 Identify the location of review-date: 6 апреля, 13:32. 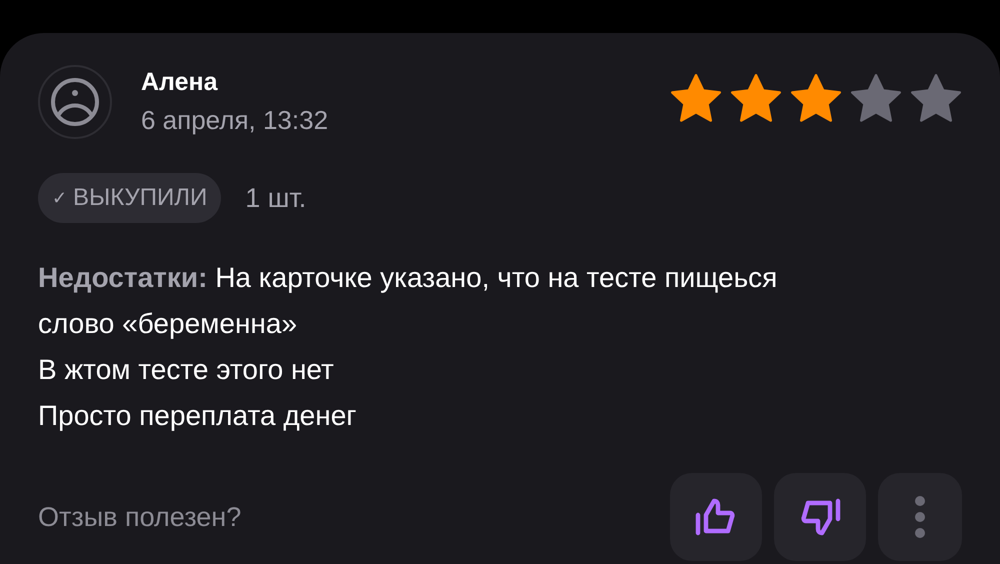
(234, 120).